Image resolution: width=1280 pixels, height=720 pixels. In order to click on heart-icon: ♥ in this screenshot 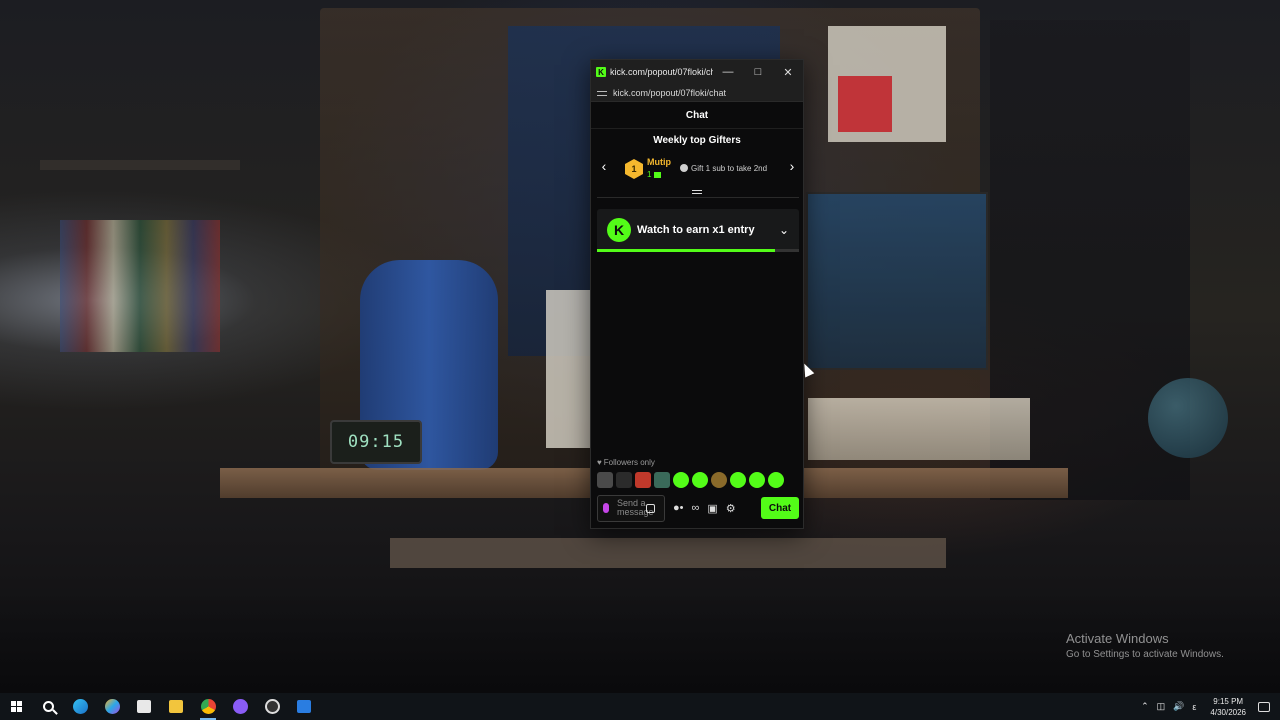, I will do `click(599, 462)`.